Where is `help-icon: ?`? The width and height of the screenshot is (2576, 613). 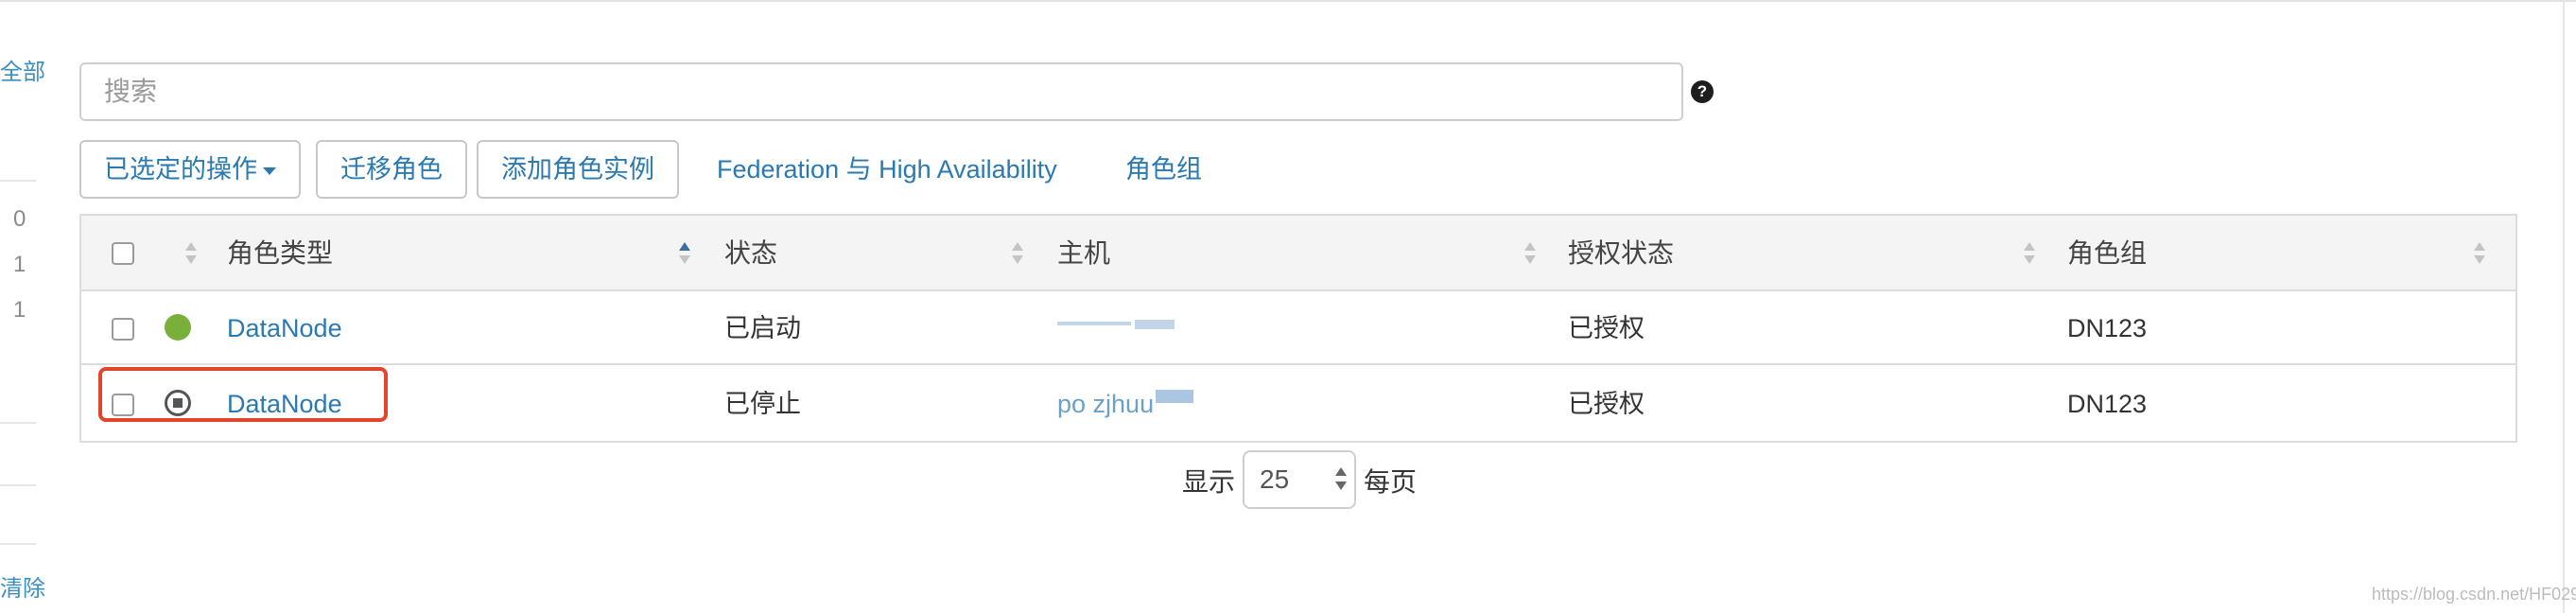 help-icon: ? is located at coordinates (1702, 91).